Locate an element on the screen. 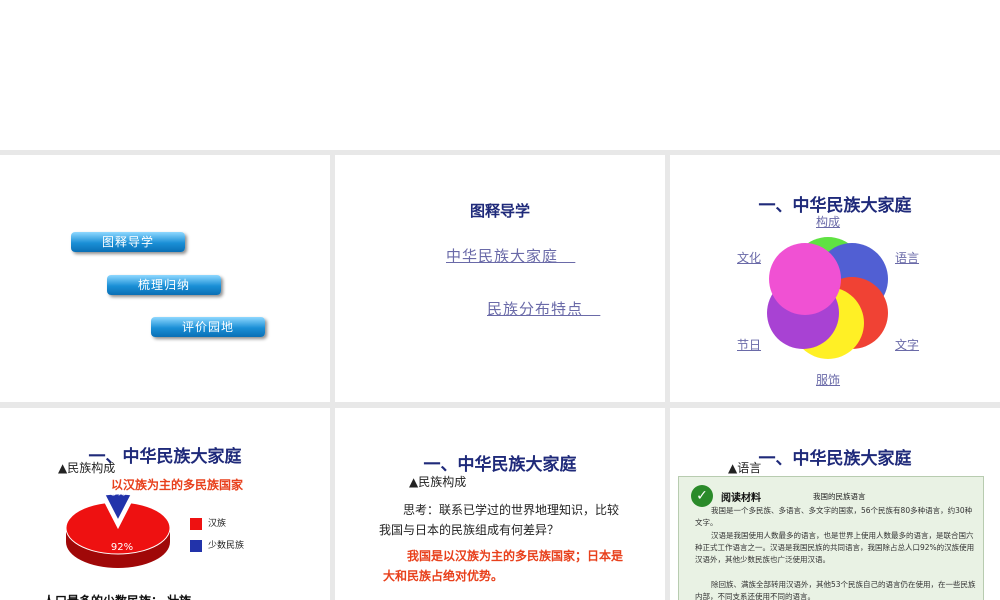 The width and height of the screenshot is (1000, 600). slide-thumbnail-3: 一、中华民族大家庭 构成 文化 语言 节日 文字 服饰 is located at coordinates (835, 278).